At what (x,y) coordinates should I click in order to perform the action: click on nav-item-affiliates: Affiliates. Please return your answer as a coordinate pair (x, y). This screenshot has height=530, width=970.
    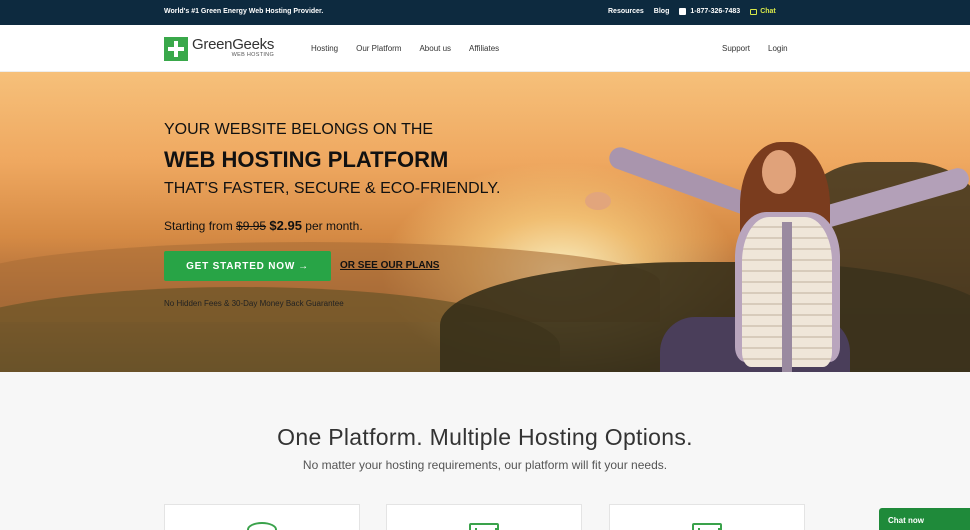
    Looking at the image, I should click on (484, 48).